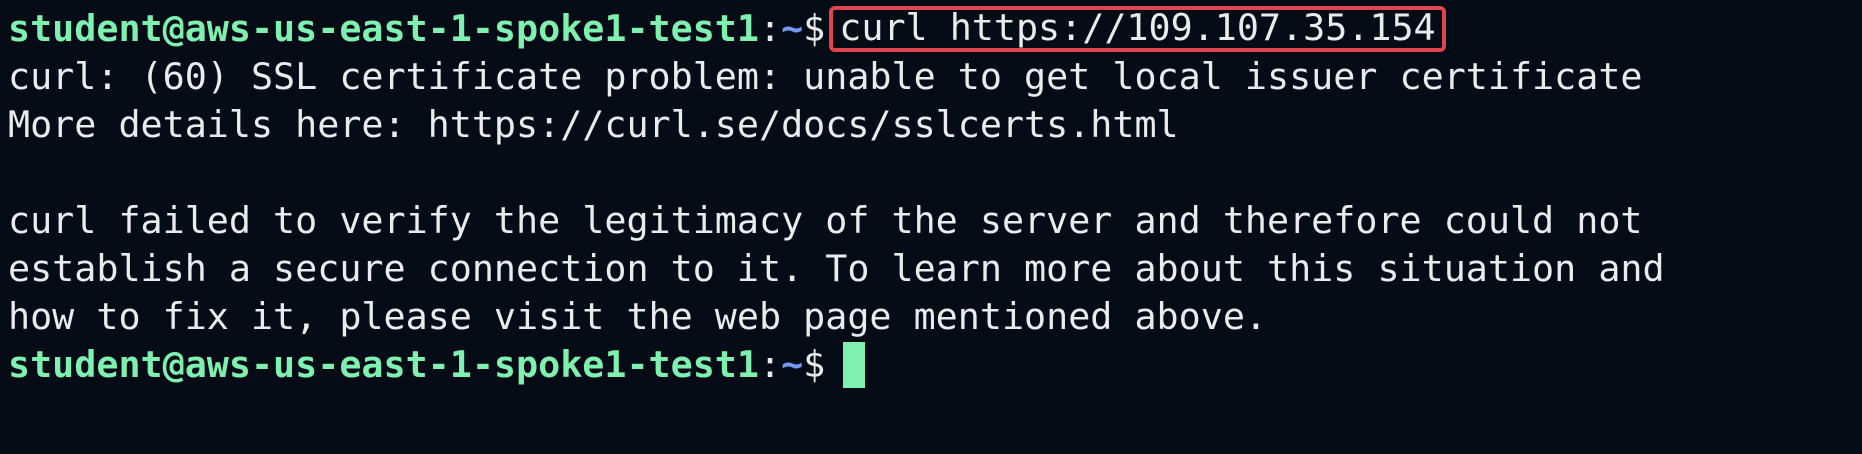  What do you see at coordinates (854, 365) in the screenshot?
I see `terminal-cursor` at bounding box center [854, 365].